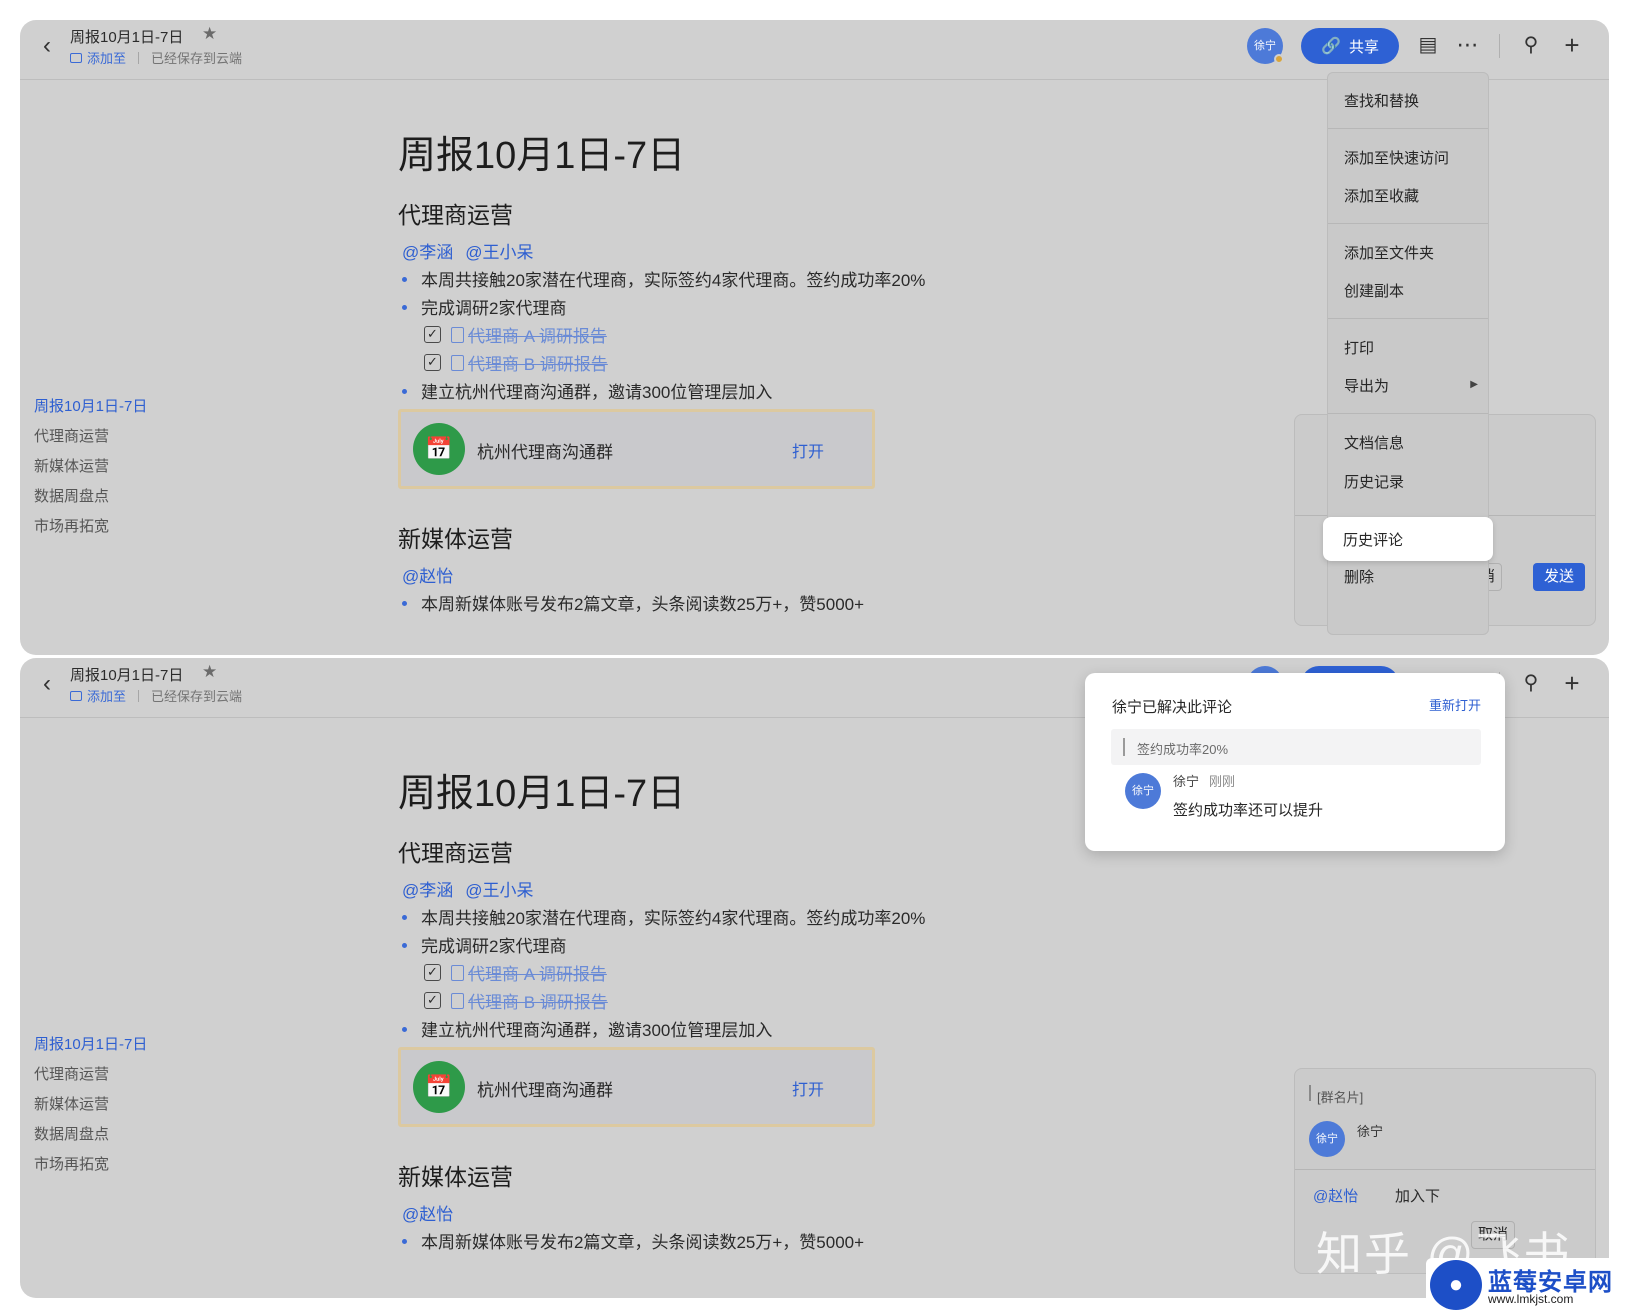 The height and width of the screenshot is (1314, 1626). I want to click on comment-text: 签约成功率还可以提升, so click(1248, 810).